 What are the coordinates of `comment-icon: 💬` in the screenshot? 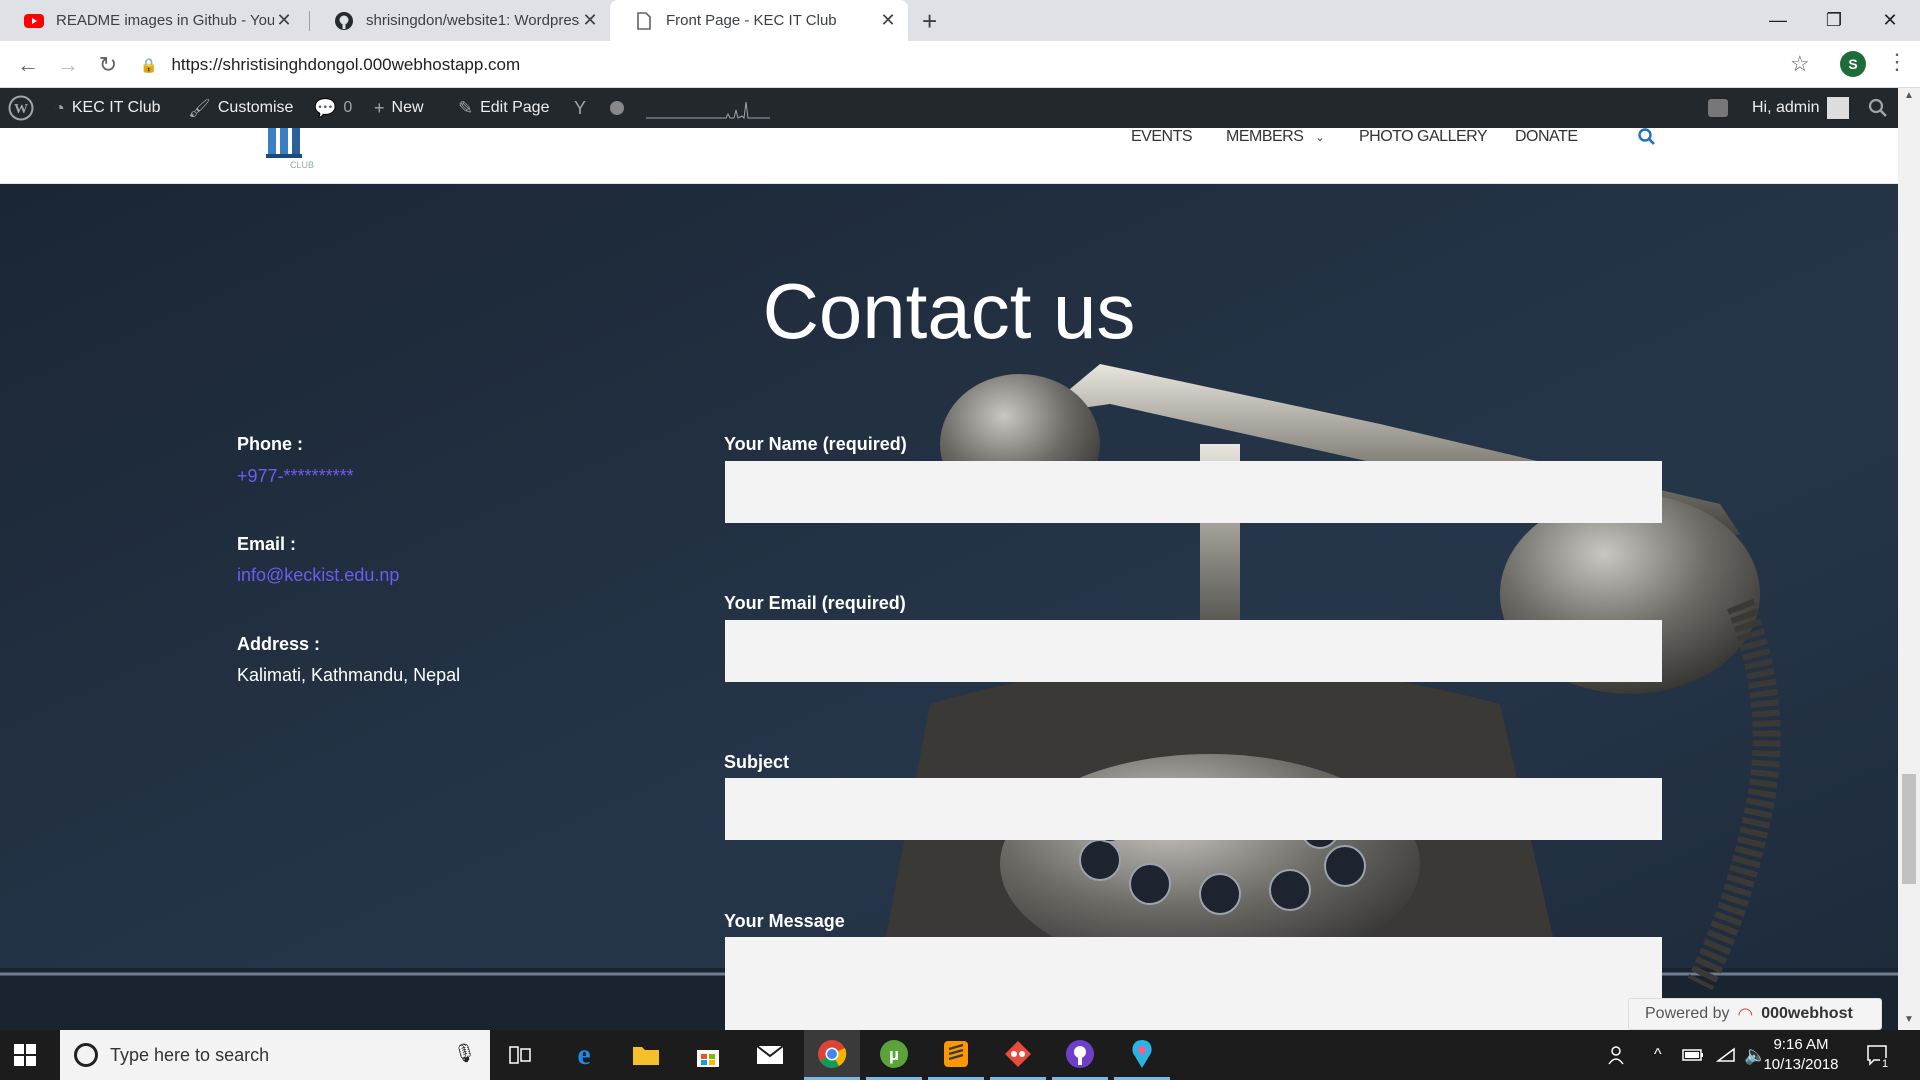 It's located at (325, 107).